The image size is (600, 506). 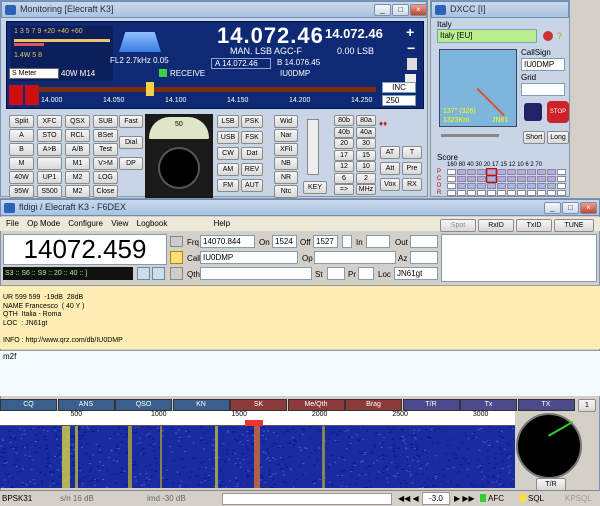 What do you see at coordinates (131, 163) in the screenshot?
I see `k3-mid-button: DP` at bounding box center [131, 163].